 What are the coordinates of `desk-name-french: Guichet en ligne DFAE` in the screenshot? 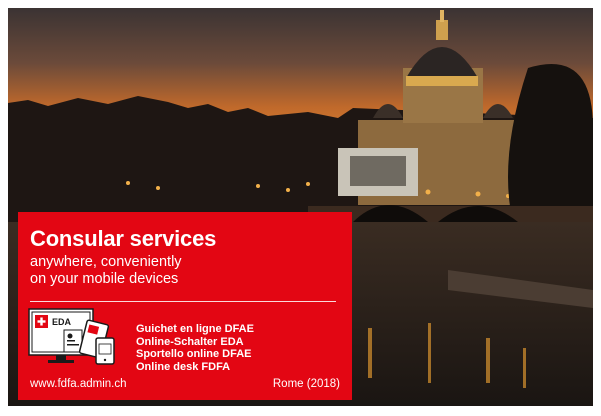 It's located at (195, 329).